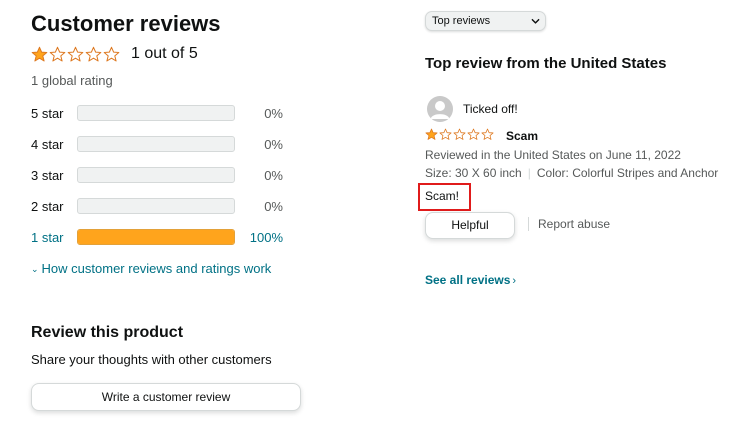 This screenshot has height=427, width=744. What do you see at coordinates (47, 176) in the screenshot?
I see `histogram-label: 3 star` at bounding box center [47, 176].